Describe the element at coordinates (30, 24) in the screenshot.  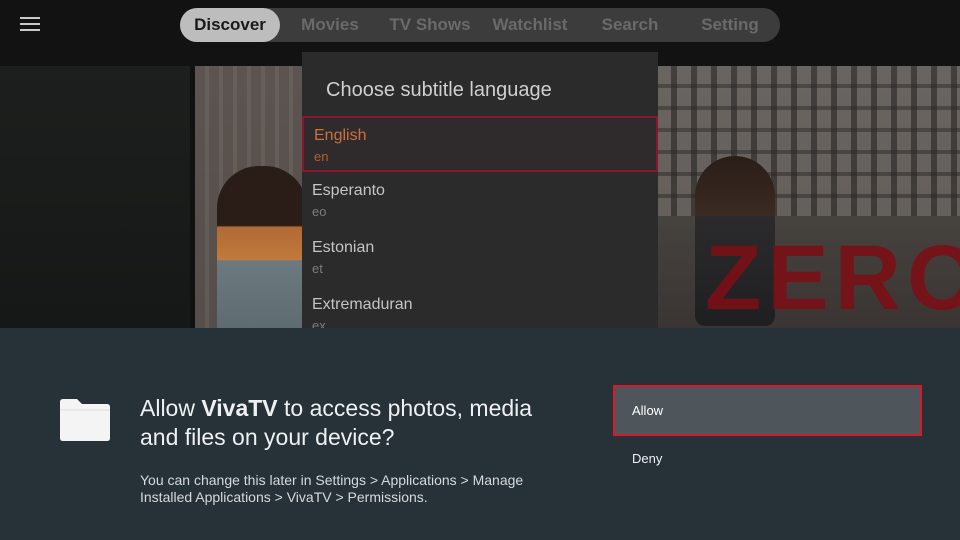
I see `hamburger-menu-icon` at that location.